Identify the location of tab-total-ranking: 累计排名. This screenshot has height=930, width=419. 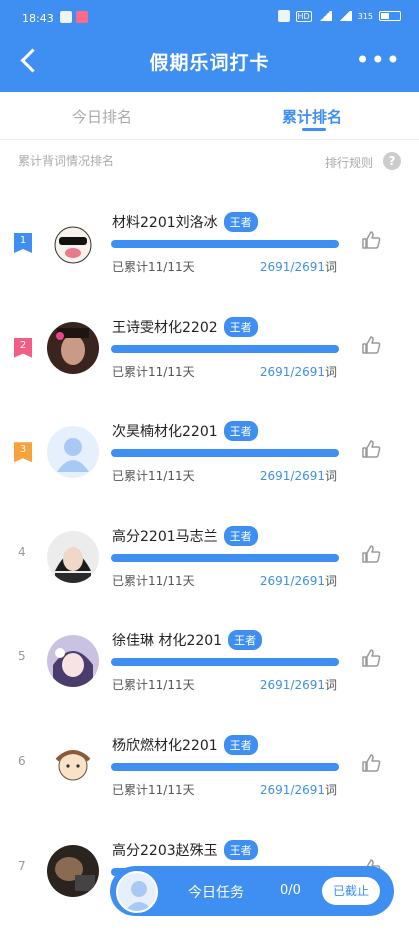
(312, 116).